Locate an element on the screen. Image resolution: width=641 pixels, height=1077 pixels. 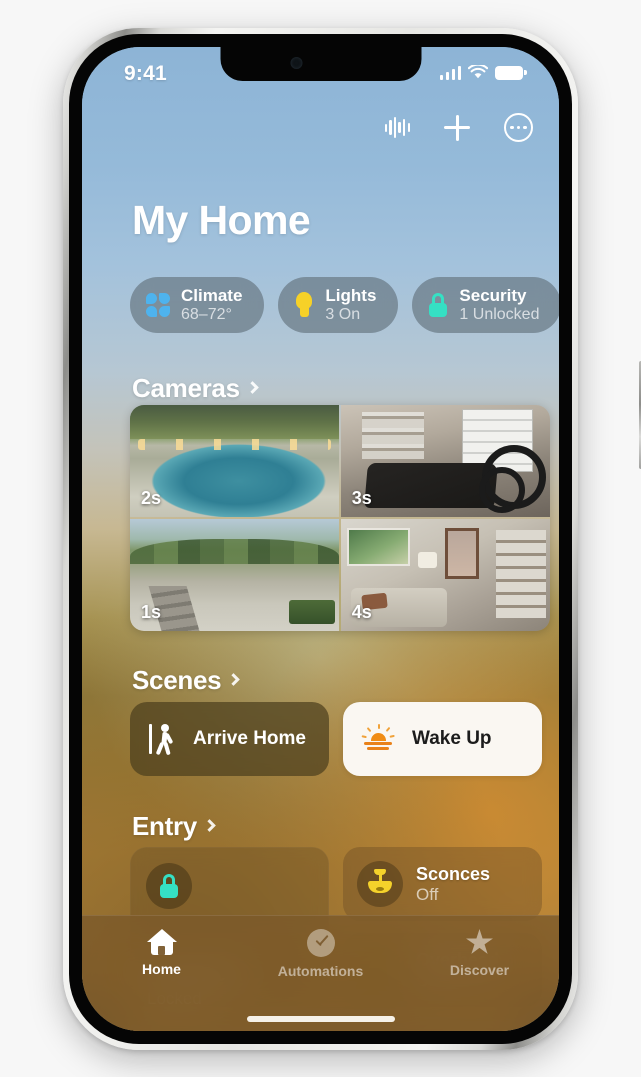
sunrise-icon is located at coordinates (378, 739).